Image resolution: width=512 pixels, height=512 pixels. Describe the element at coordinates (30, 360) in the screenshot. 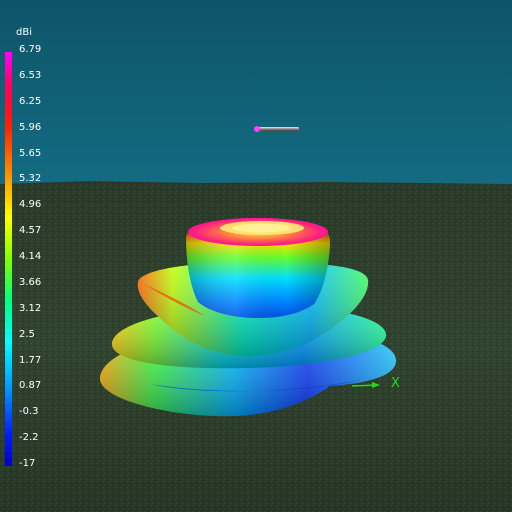

I see `legend-tick: 1.77` at that location.